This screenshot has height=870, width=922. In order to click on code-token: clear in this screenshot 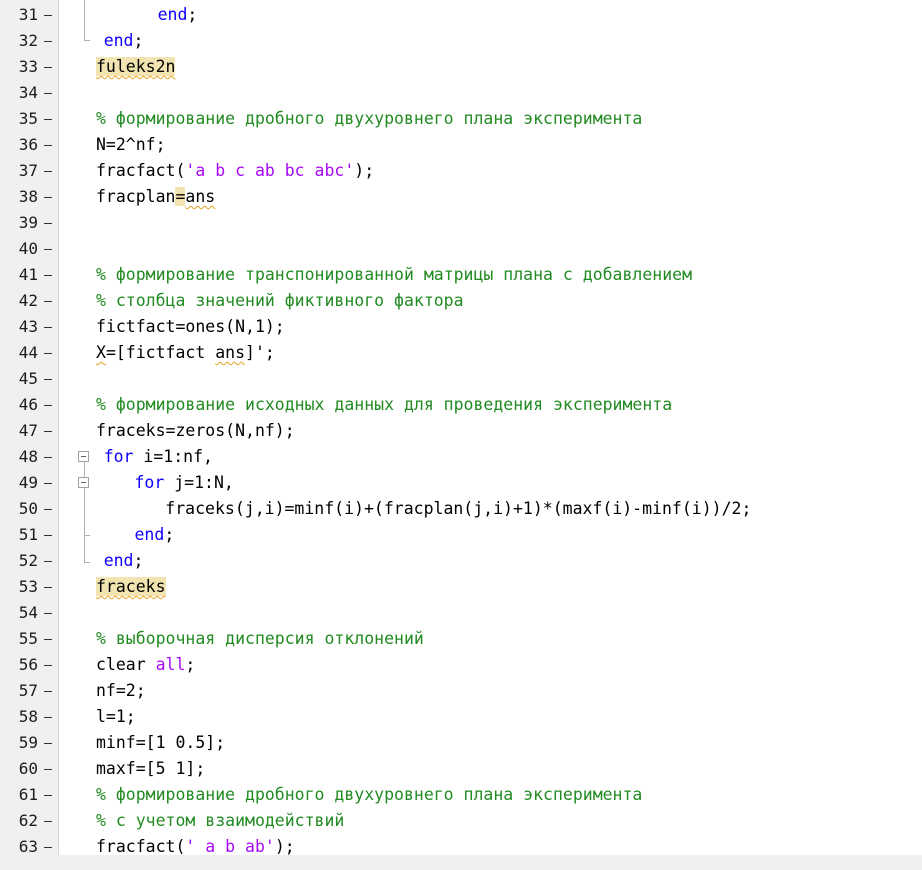, I will do `click(126, 664)`.